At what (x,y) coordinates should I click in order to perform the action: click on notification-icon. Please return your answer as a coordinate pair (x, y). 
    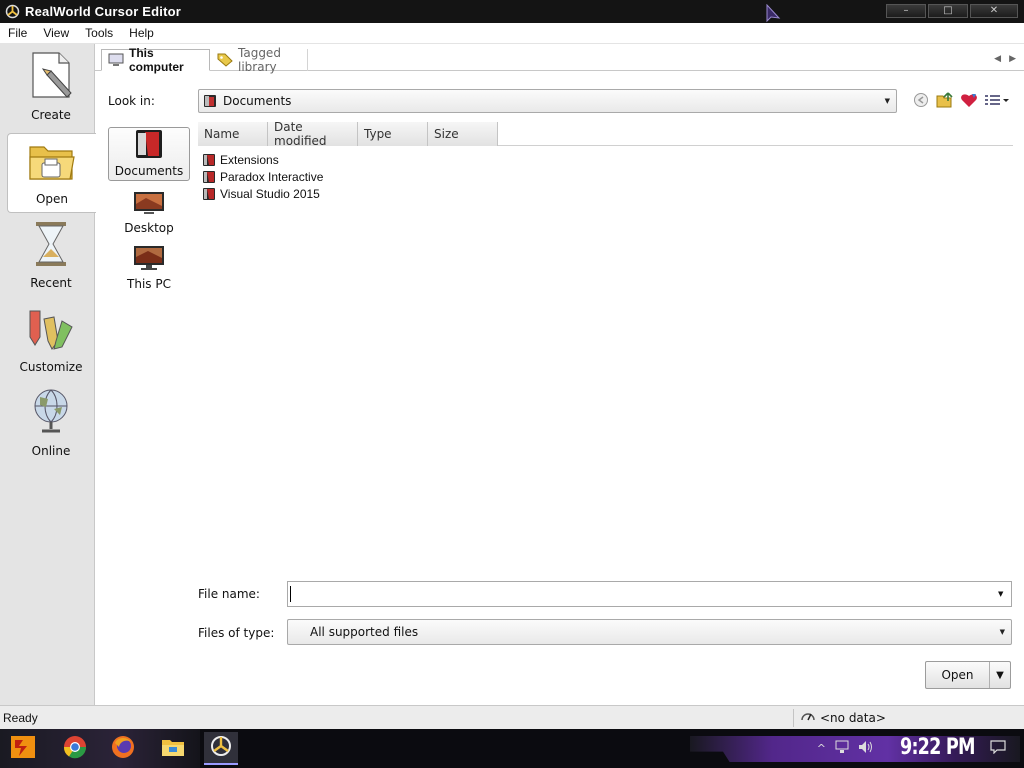
    Looking at the image, I should click on (998, 748).